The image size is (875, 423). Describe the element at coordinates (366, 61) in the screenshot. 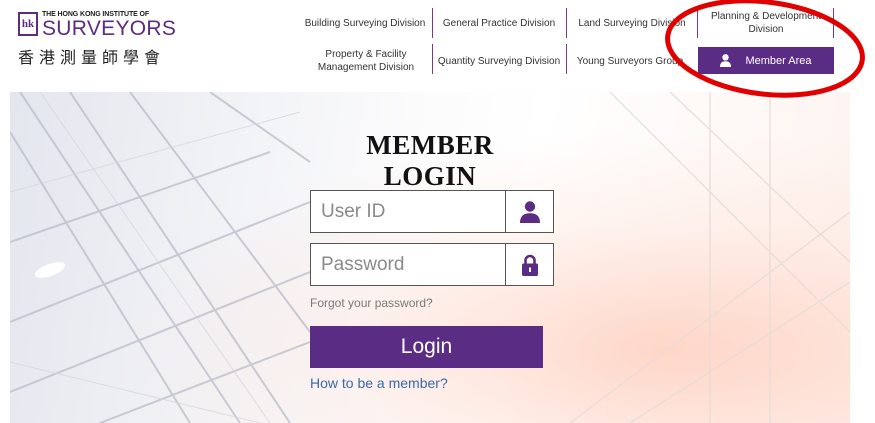

I see `nav-property-facility: Property & Facility Management Division` at that location.